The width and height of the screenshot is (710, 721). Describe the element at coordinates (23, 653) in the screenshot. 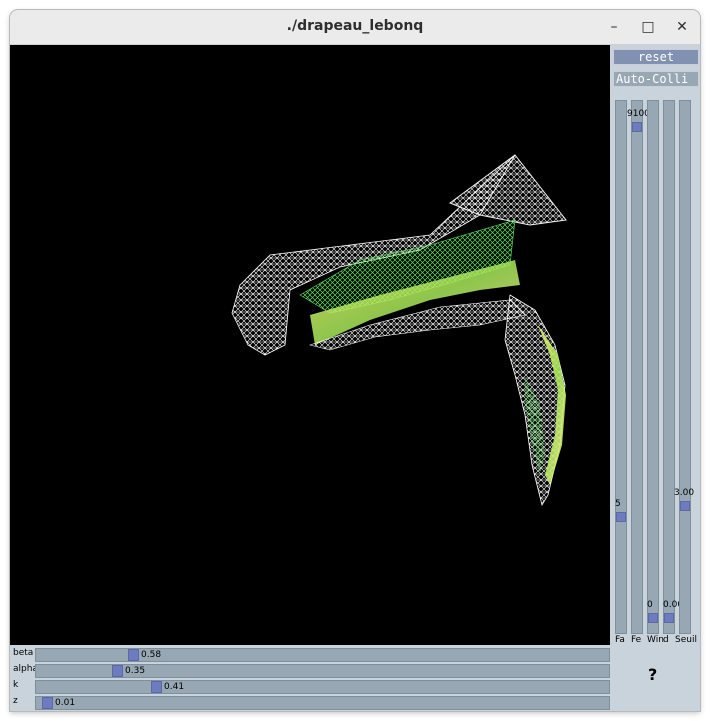

I see `param-beta-label: beta` at that location.